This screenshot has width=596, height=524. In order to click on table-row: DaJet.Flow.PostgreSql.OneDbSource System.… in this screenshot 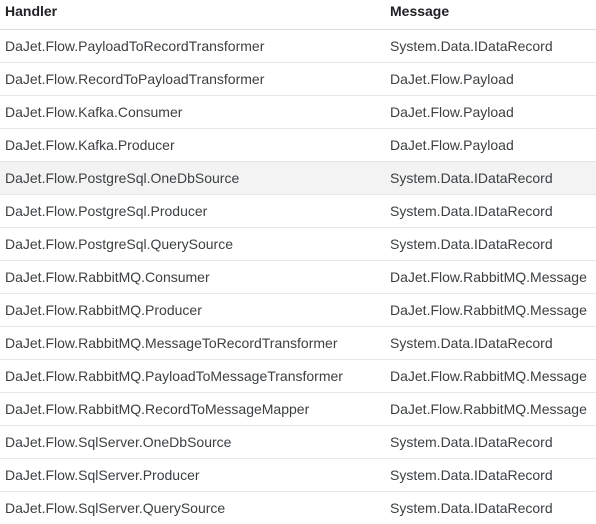, I will do `click(298, 178)`.